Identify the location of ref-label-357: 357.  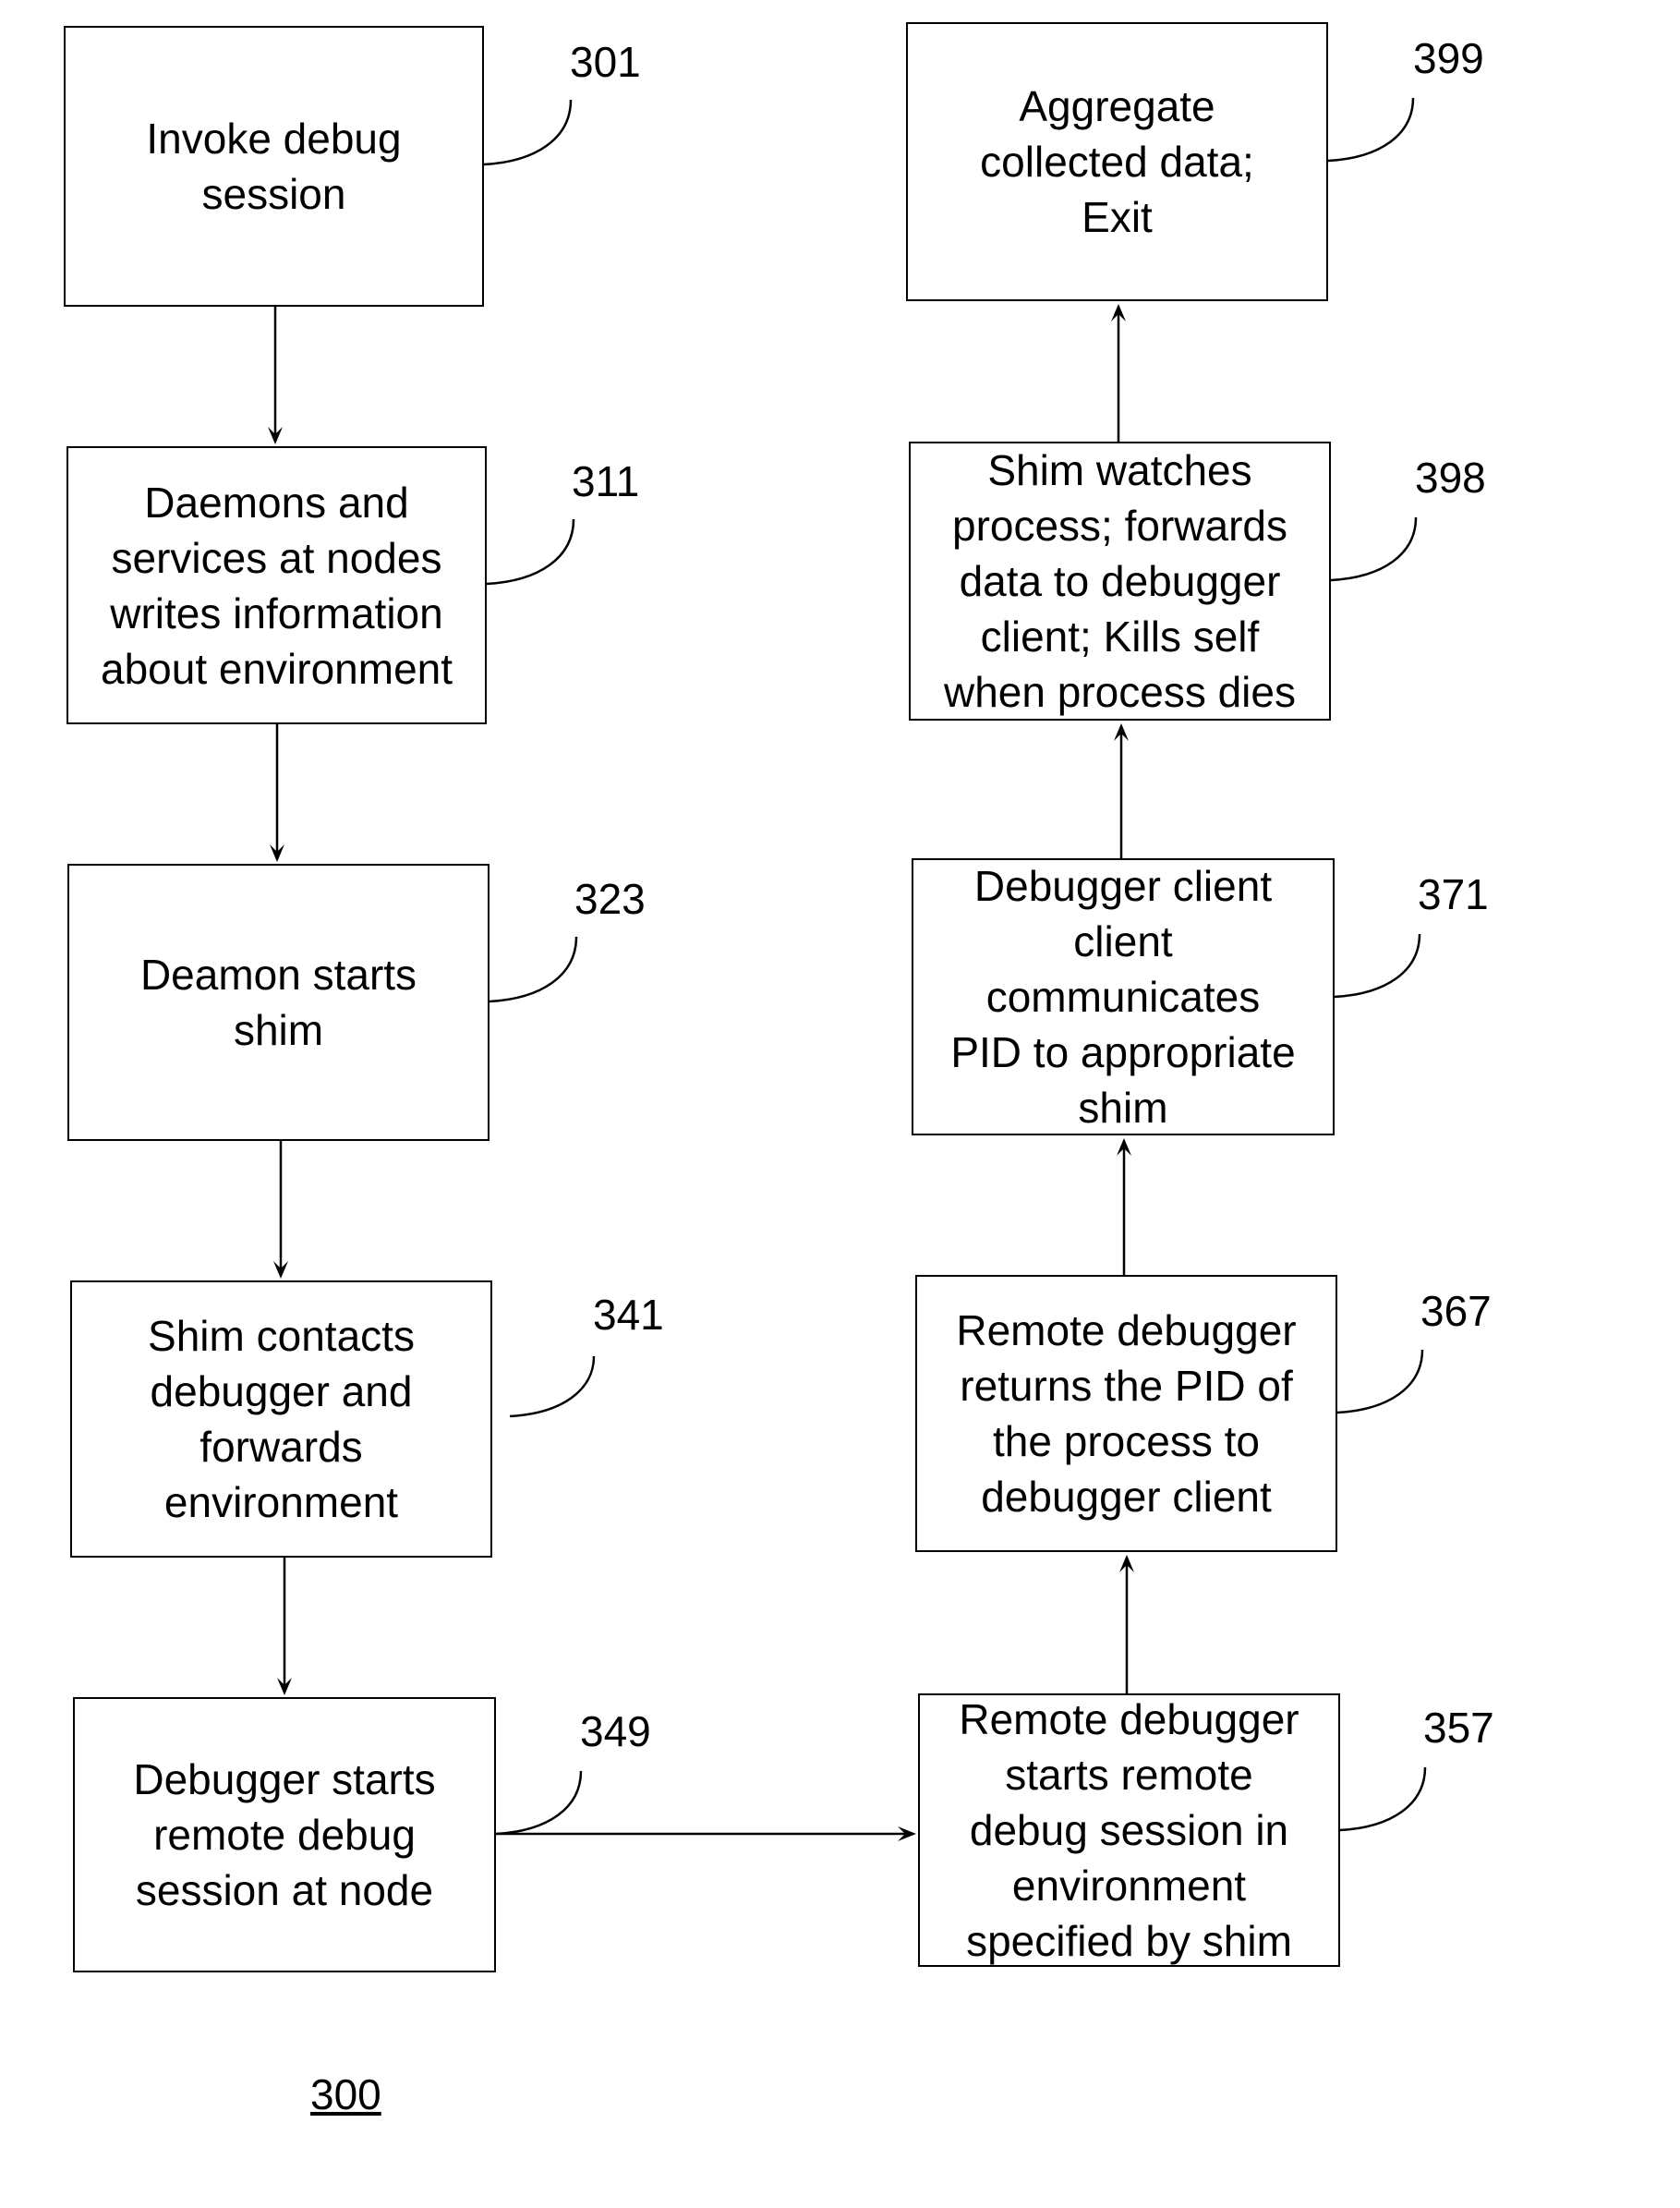
(1458, 1728).